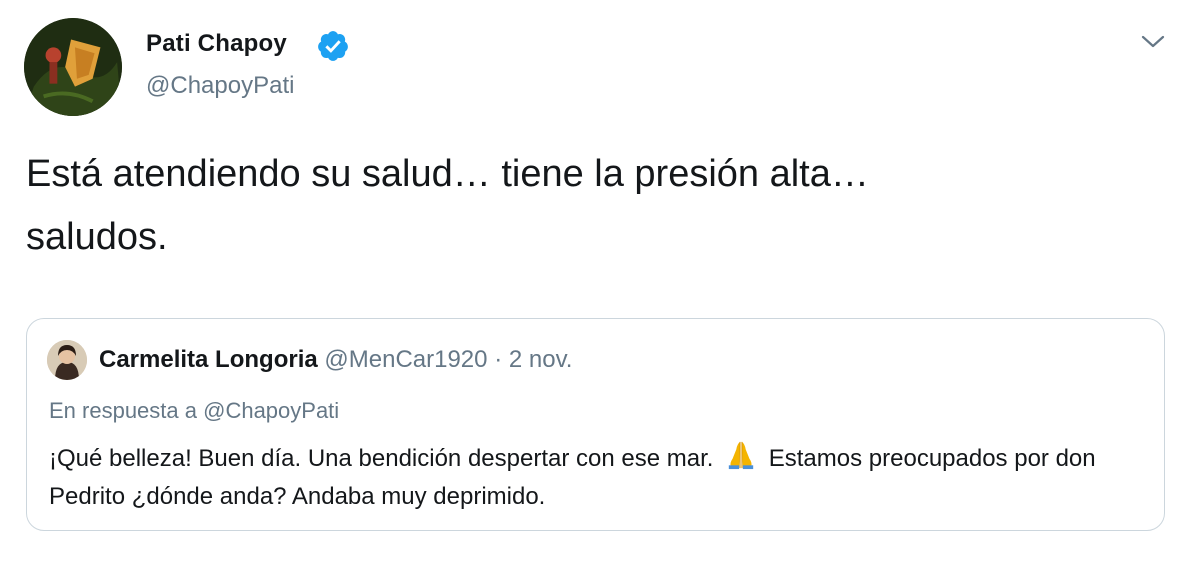 The width and height of the screenshot is (1200, 567). Describe the element at coordinates (1153, 42) in the screenshot. I see `chevron-down-icon` at that location.